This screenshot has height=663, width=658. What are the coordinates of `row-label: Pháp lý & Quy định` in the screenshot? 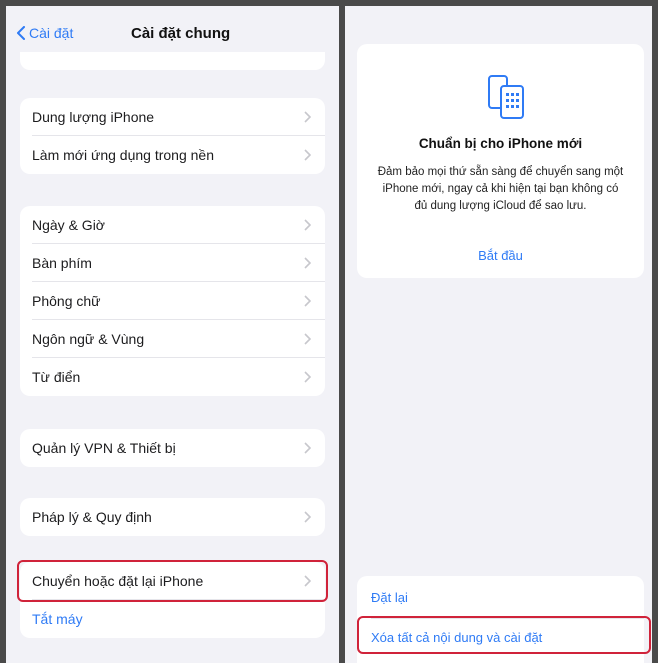 It's located at (92, 517).